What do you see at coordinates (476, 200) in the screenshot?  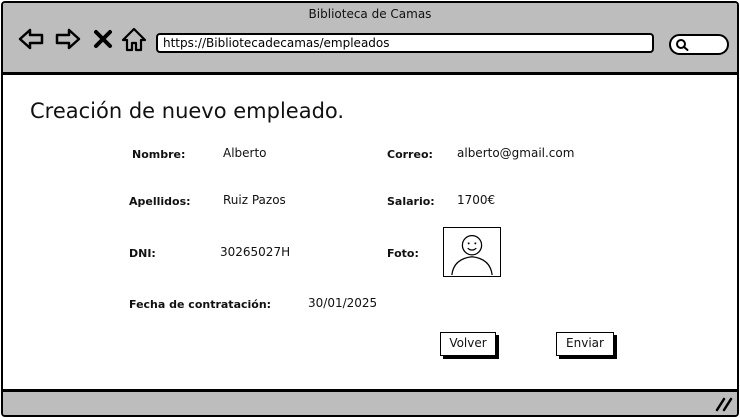 I see `salario-value: 1700€` at bounding box center [476, 200].